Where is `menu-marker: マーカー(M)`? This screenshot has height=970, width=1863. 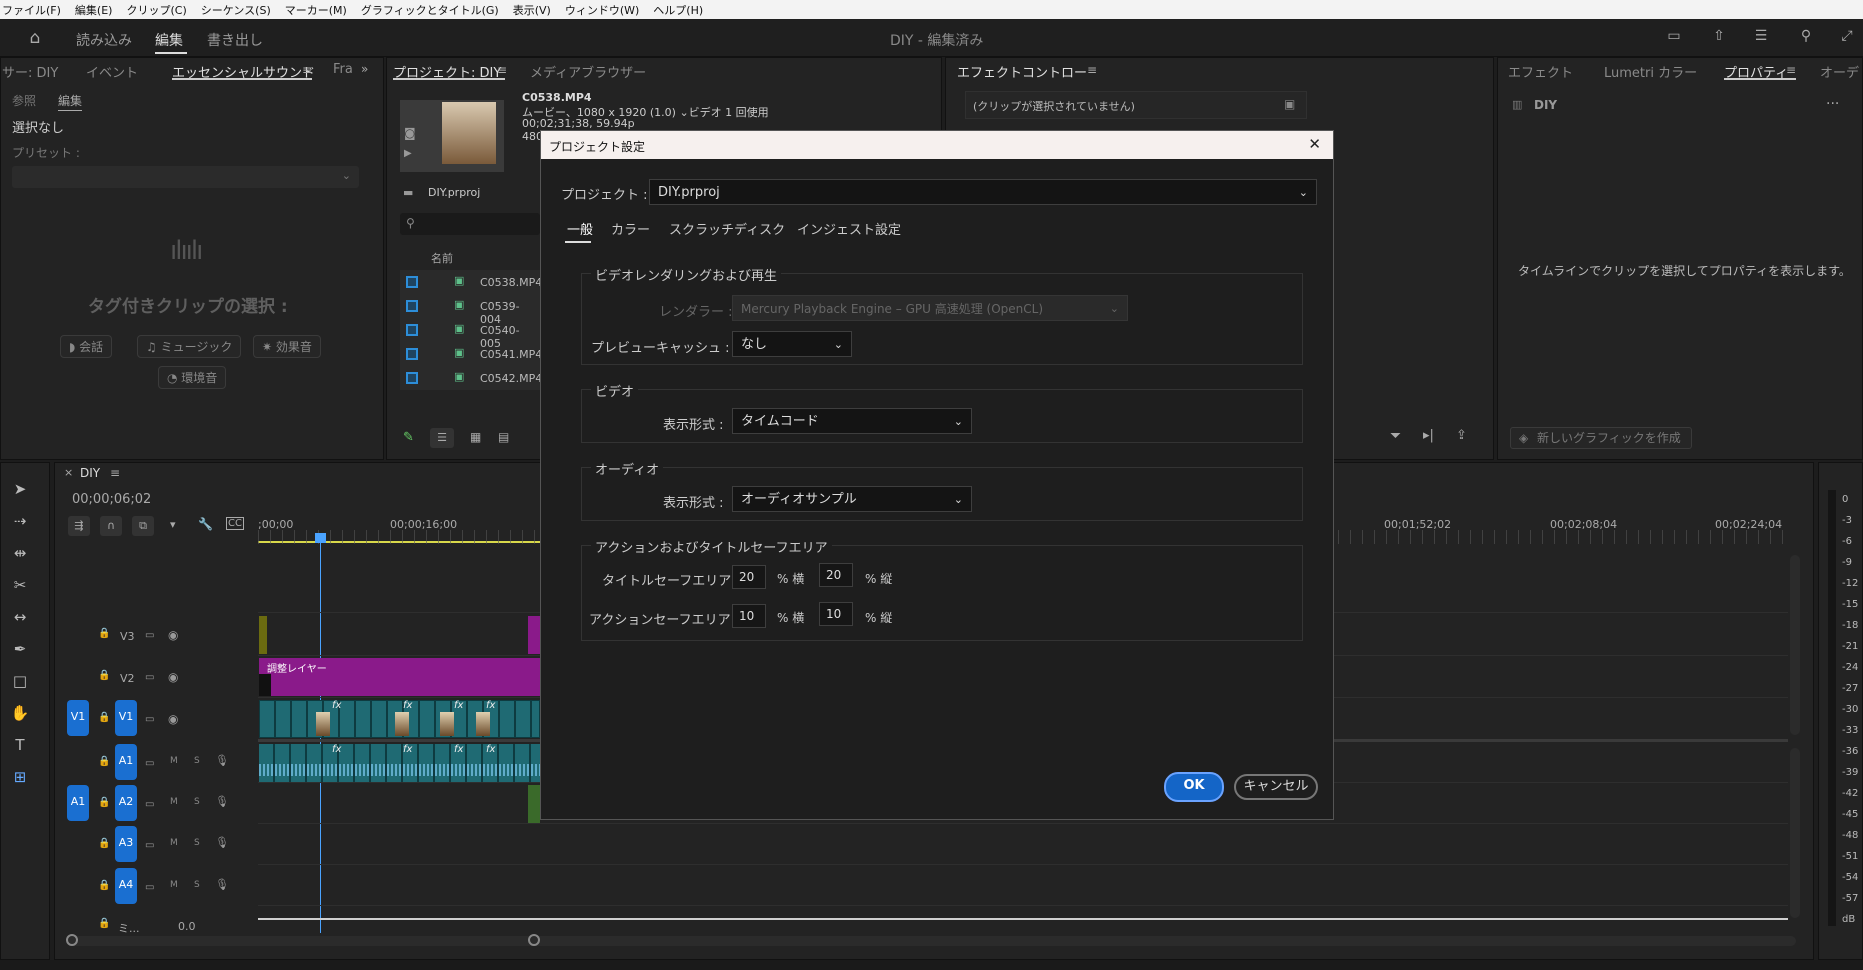
menu-marker: マーカー(M) is located at coordinates (316, 10).